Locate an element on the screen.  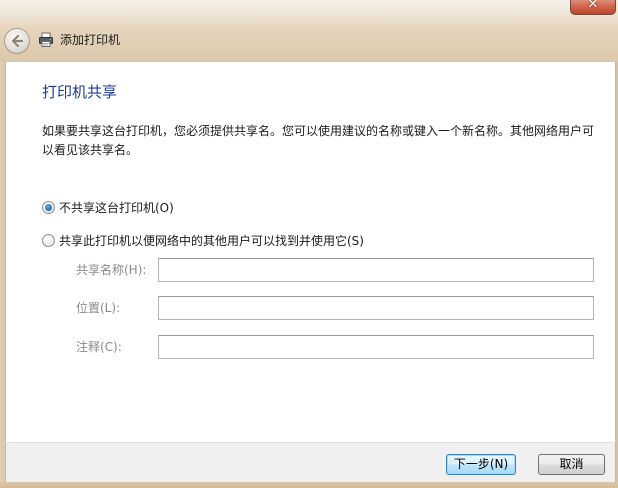
back-arrow-icon is located at coordinates (17, 41).